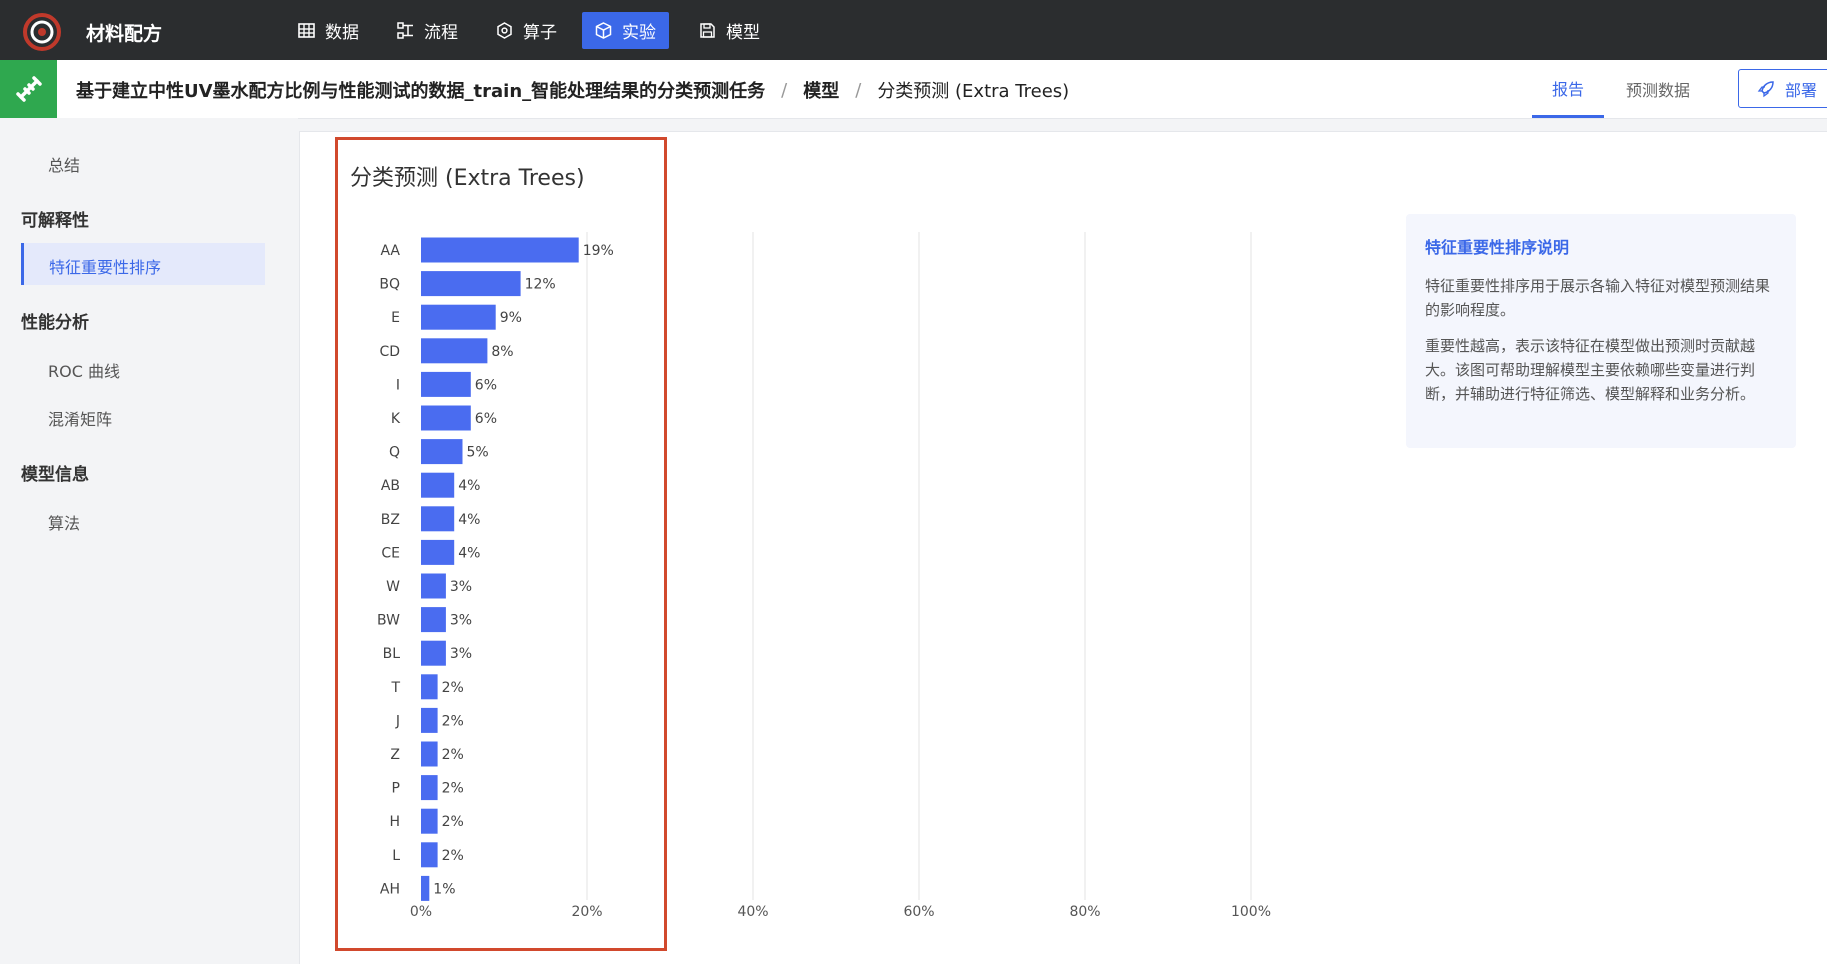 This screenshot has width=1827, height=964. Describe the element at coordinates (390, 553) in the screenshot. I see `y-category-label: CE` at that location.